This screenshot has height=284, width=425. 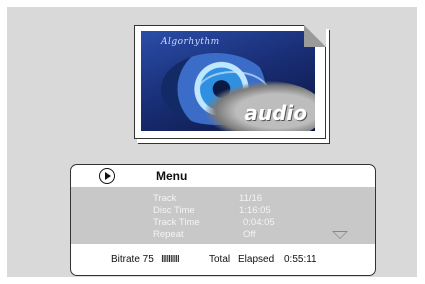 I want to click on bitrate-label: Bitrate 75, so click(x=132, y=259).